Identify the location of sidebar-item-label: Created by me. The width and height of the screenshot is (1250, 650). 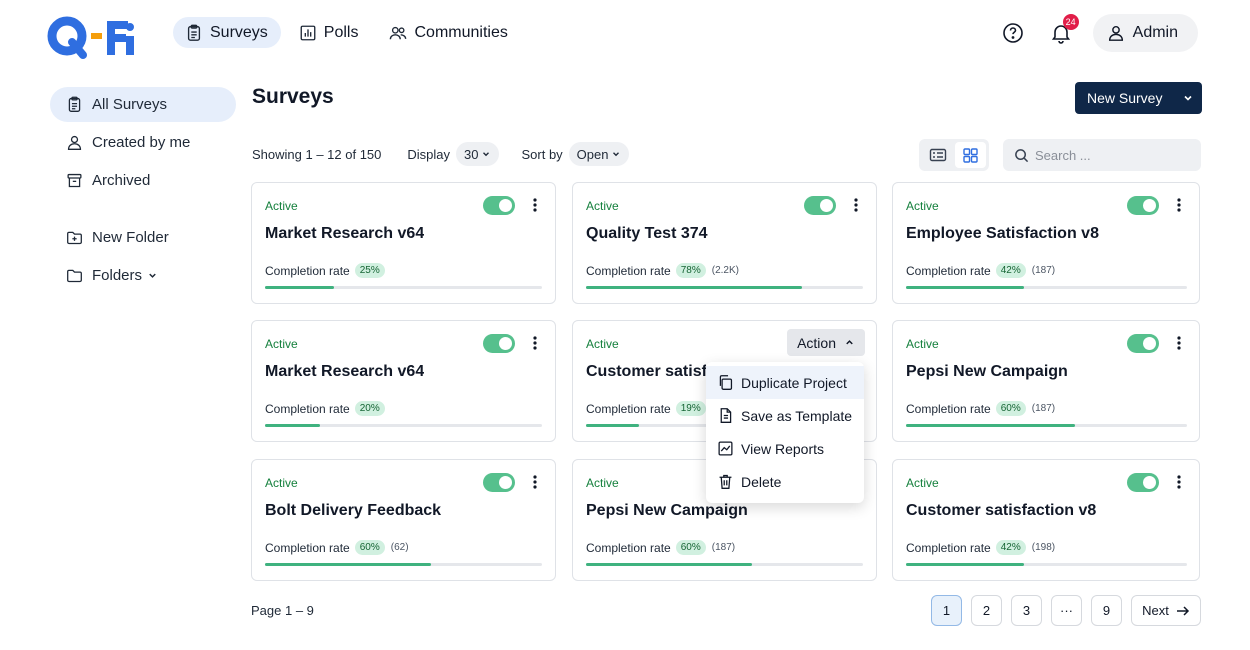
(141, 142).